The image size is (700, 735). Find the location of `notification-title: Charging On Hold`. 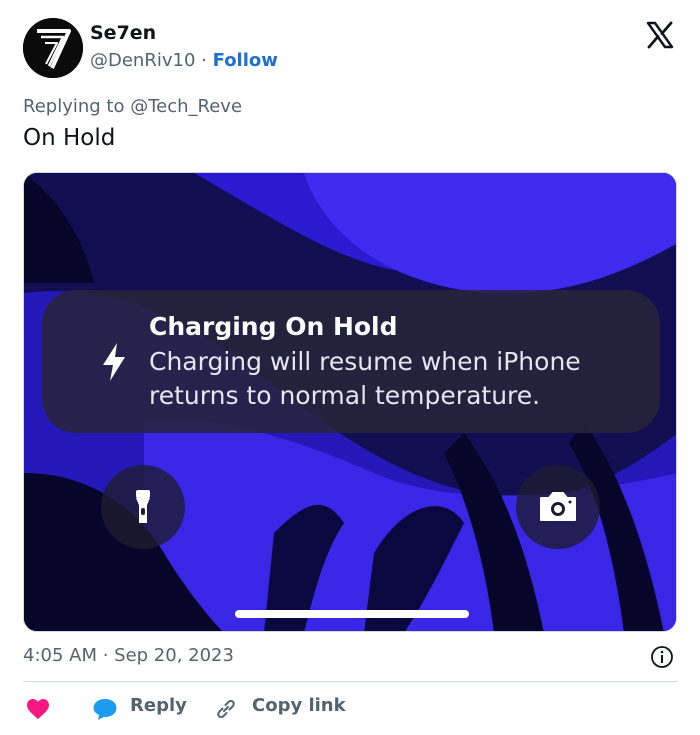

notification-title: Charging On Hold is located at coordinates (273, 326).